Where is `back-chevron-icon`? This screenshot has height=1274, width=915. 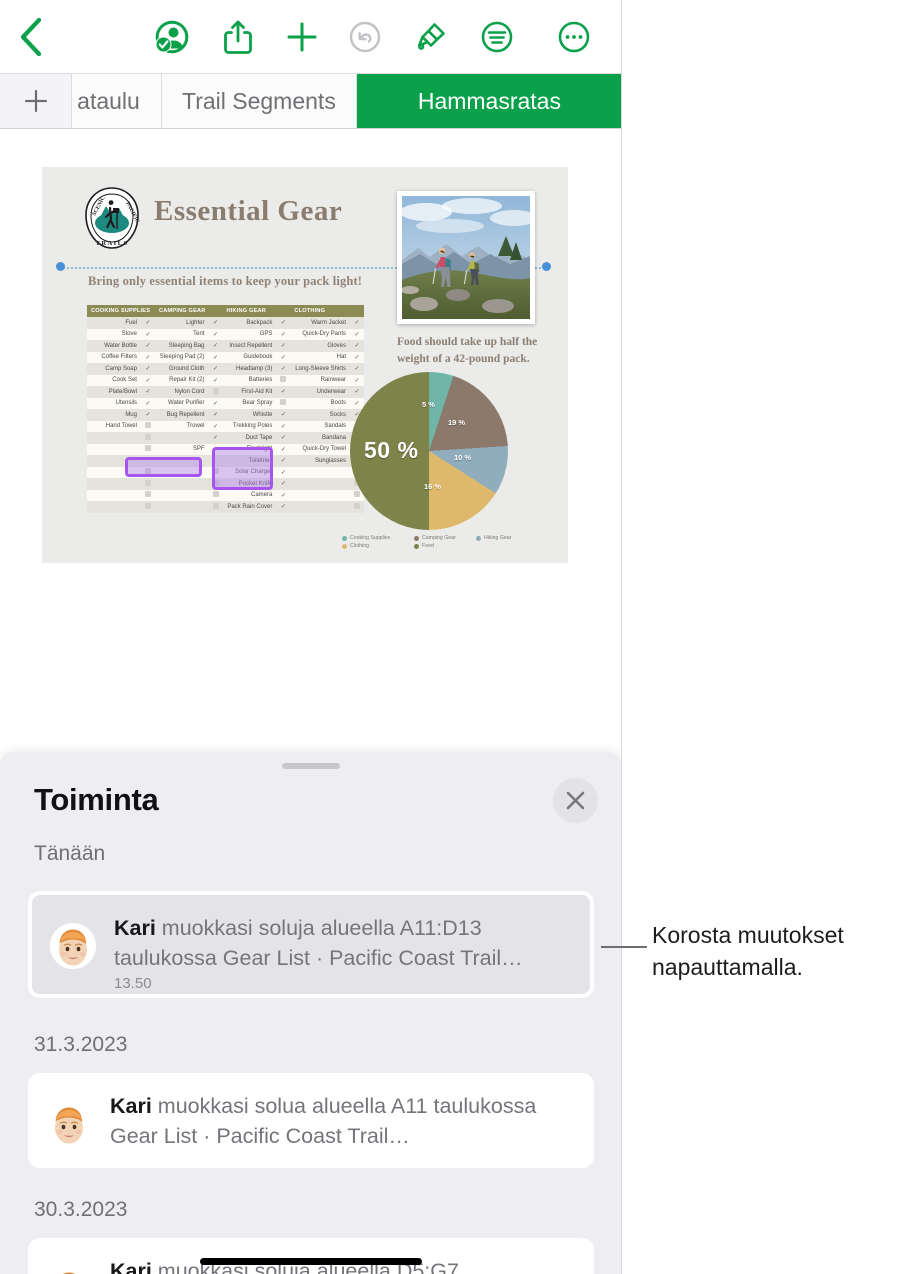
back-chevron-icon is located at coordinates (31, 37).